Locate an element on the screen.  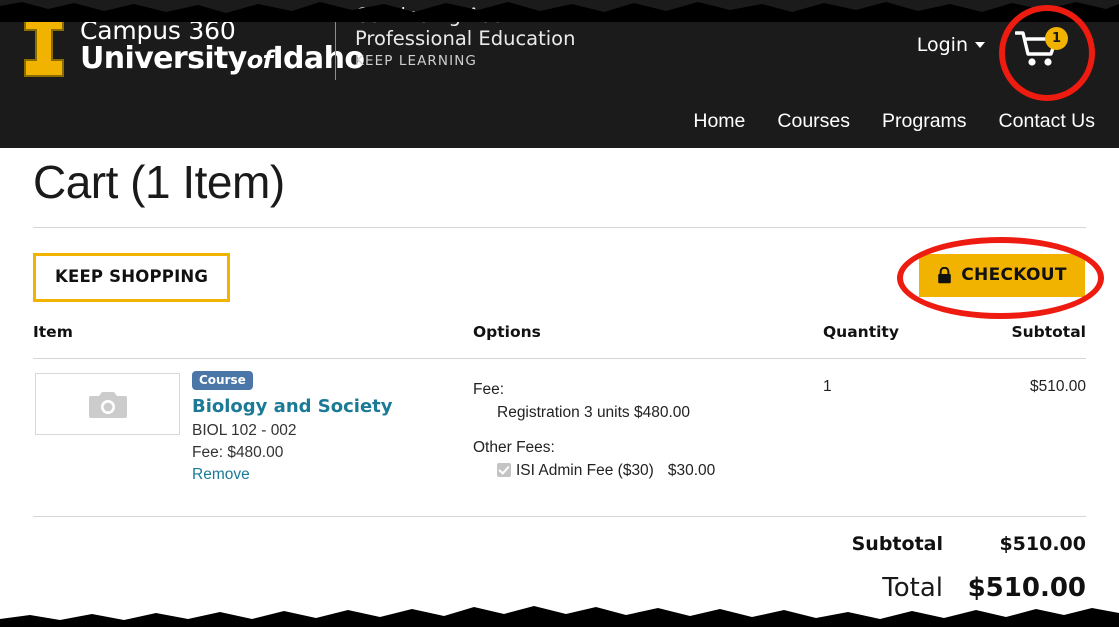
totals-subtotal-label: Subtotal is located at coordinates (897, 544).